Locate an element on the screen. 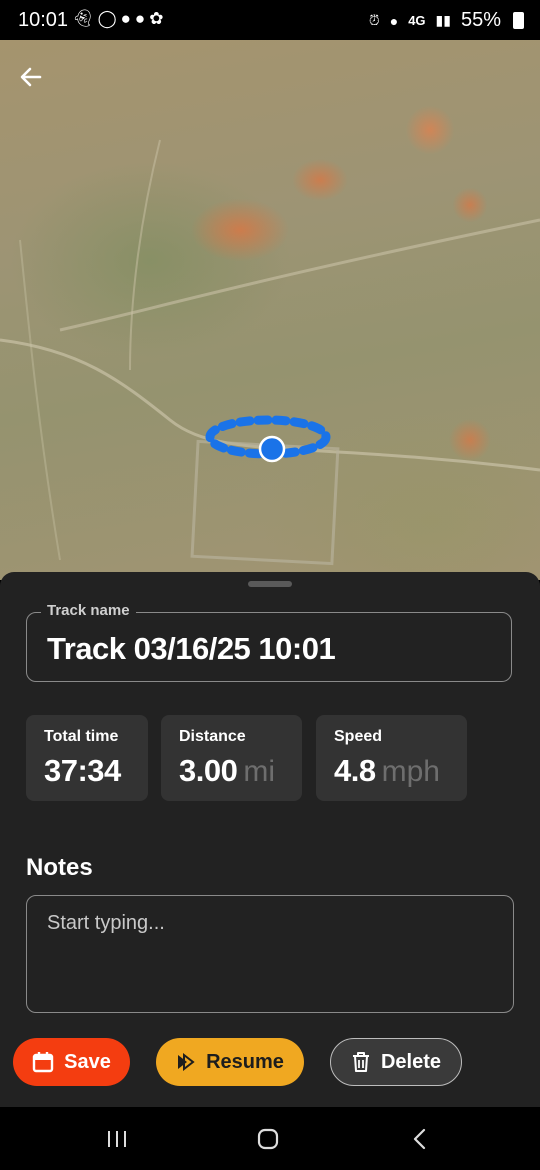  sheet-drag-handle is located at coordinates (270, 584).